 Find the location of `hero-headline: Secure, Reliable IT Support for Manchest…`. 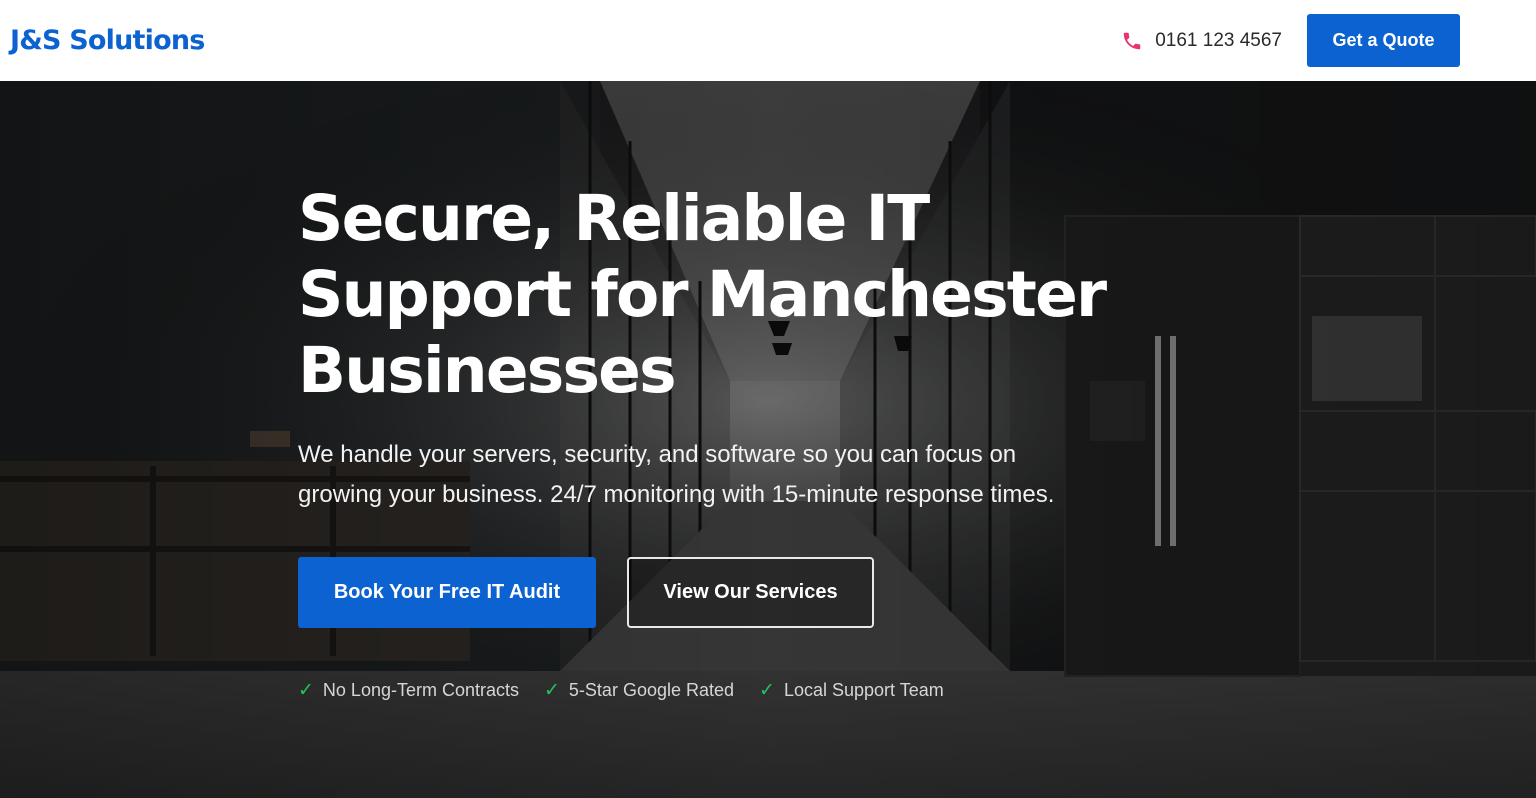

hero-headline: Secure, Reliable IT Support for Manchest… is located at coordinates (702, 294).